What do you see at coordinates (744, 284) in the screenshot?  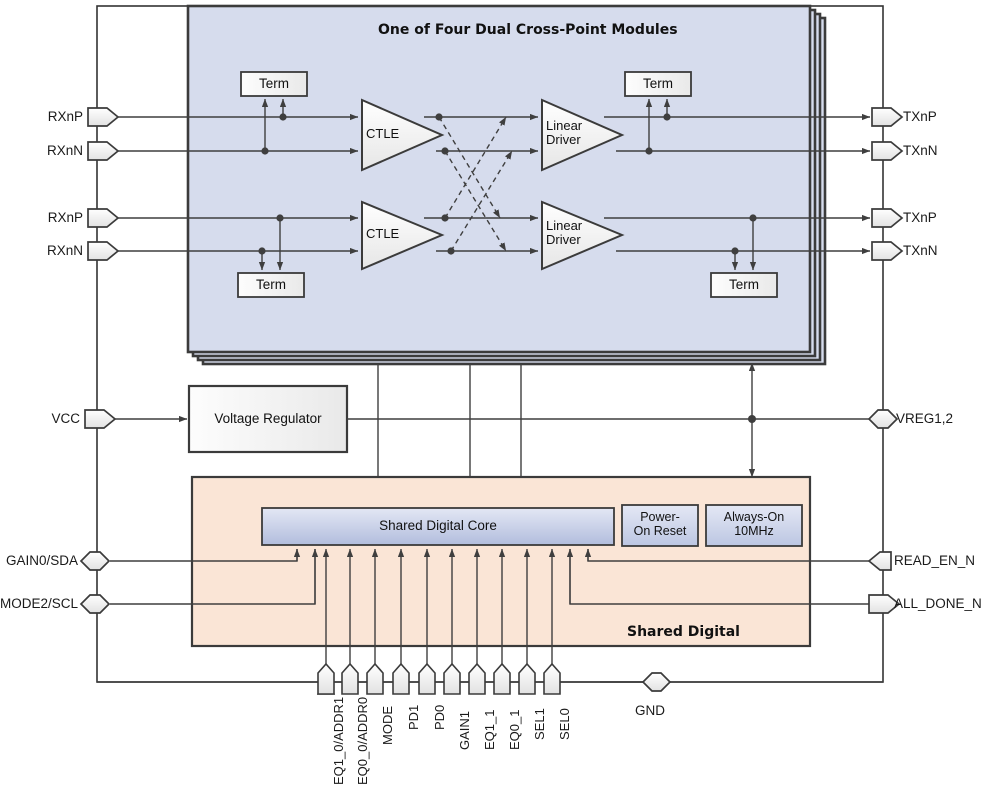 I see `term-label-tx-lower: Term` at bounding box center [744, 284].